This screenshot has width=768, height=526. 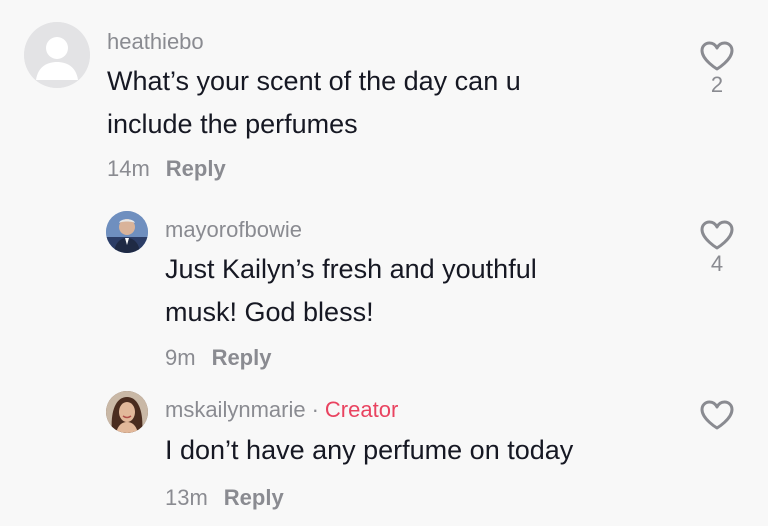 I want to click on default-avatar-icon, so click(x=57, y=55).